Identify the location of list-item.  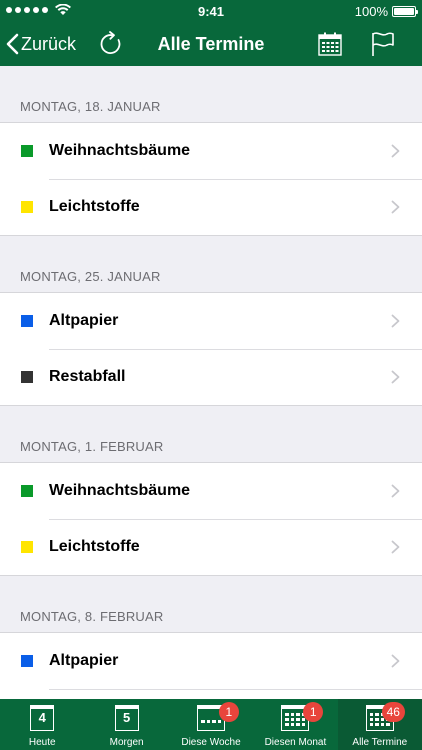
(211, 694).